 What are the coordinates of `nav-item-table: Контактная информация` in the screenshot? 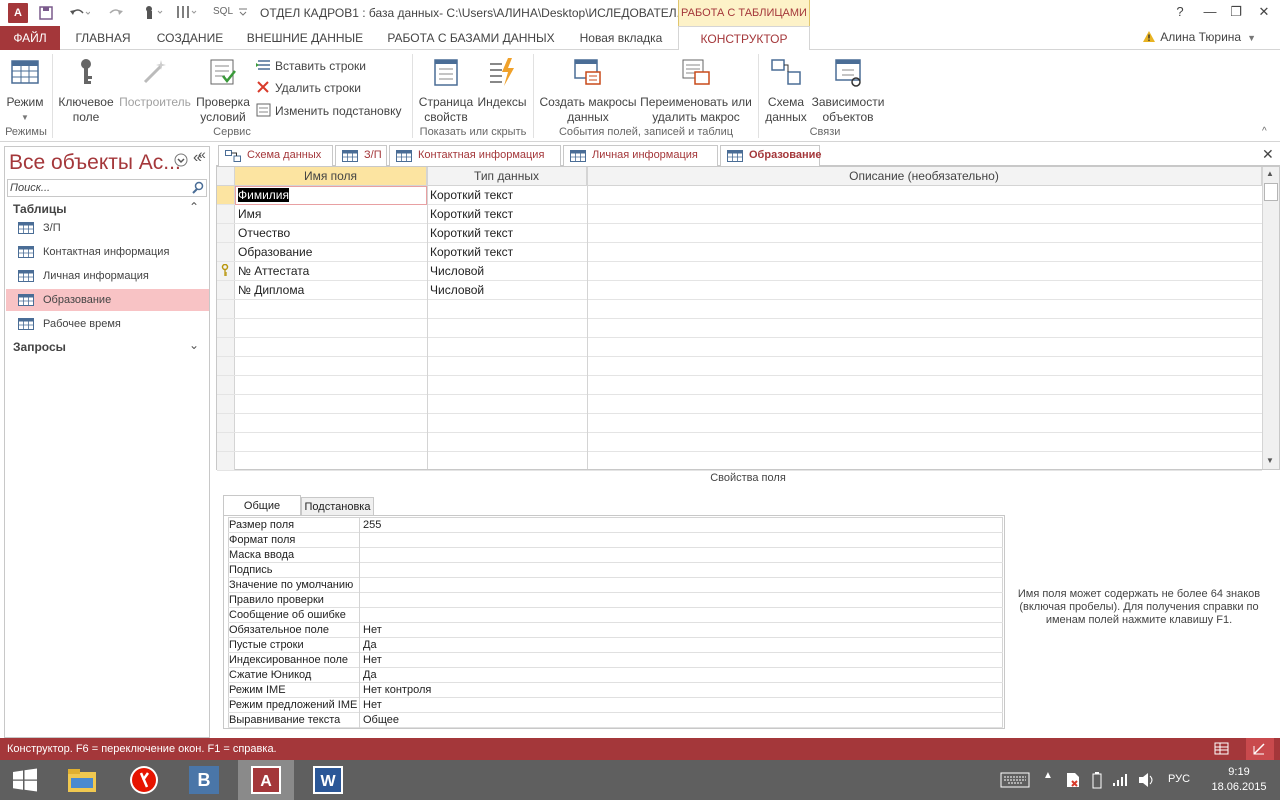 It's located at (107, 252).